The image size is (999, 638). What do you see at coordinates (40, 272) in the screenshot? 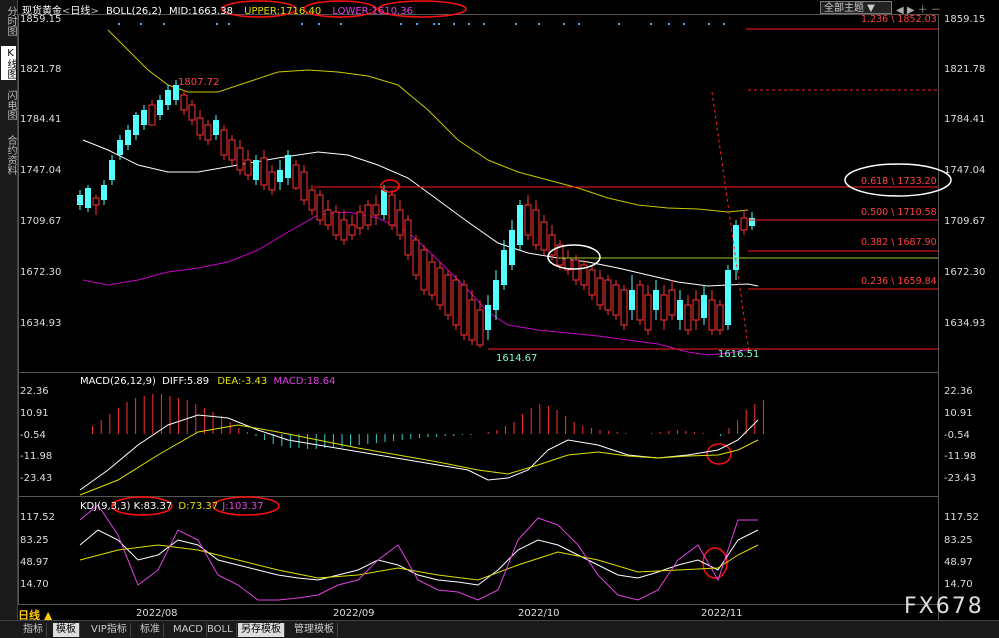
I see `price-axis-label-left: 1672.30` at bounding box center [40, 272].